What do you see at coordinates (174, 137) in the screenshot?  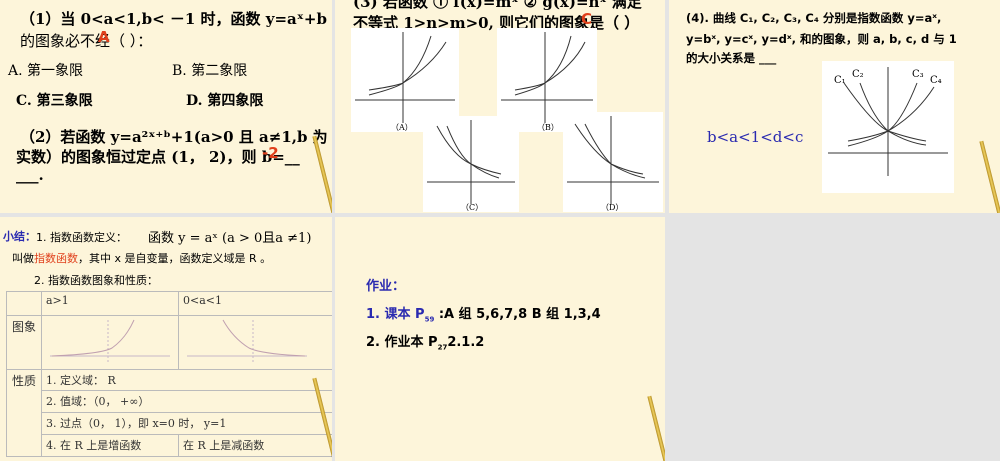 I see `question-2-line1: （2）若函数 y=a²ˣ⁺ᵇ+1(a>0 且 a≠1,b 为` at bounding box center [174, 137].